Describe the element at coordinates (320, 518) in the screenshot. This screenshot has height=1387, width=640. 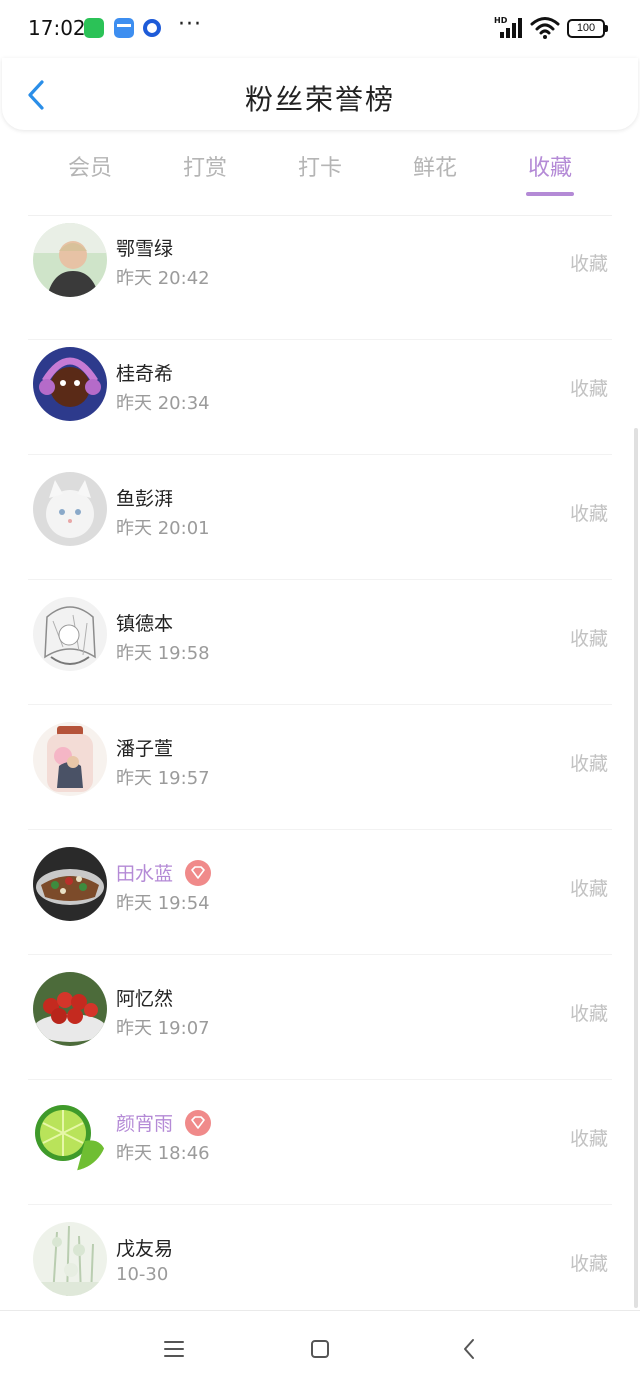
I see `list-item: 鱼彭湃 昨天 20:01 收藏` at that location.